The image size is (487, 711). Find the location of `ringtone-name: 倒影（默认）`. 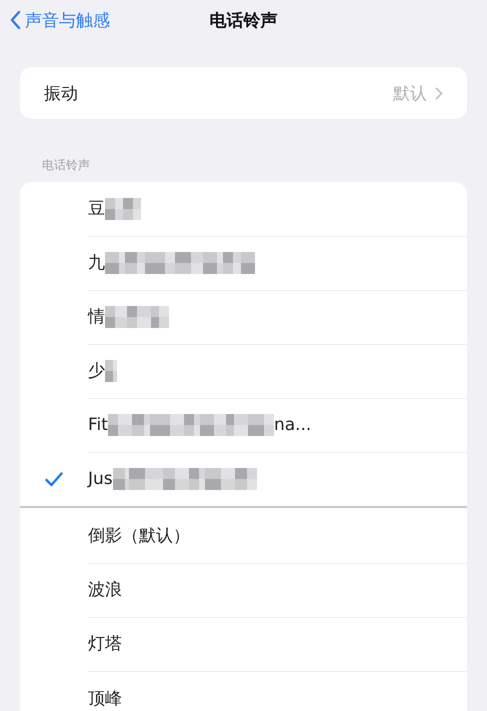

ringtone-name: 倒影（默认） is located at coordinates (139, 536).